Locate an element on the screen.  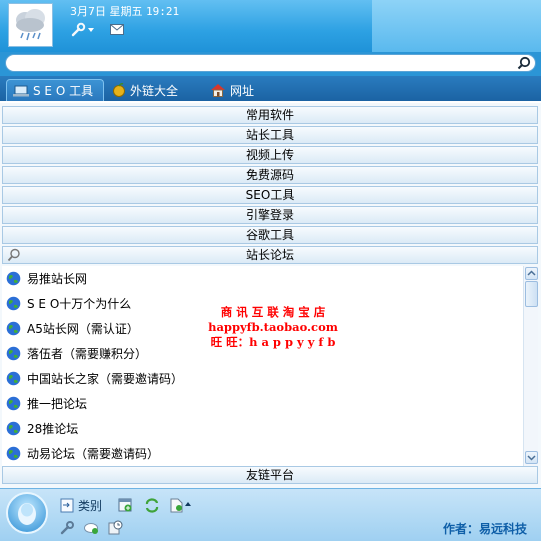
avatar is located at coordinates (27, 513).